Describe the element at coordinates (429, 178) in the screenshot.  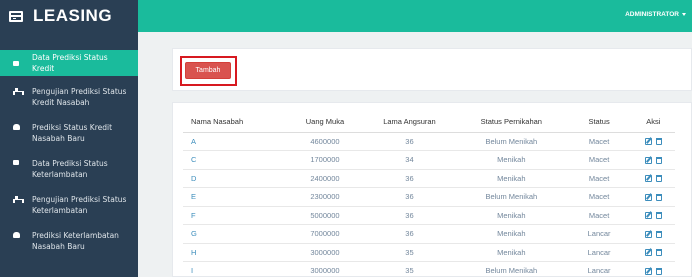
I see `table-row: D 2400000 36 Menikah Macet` at that location.